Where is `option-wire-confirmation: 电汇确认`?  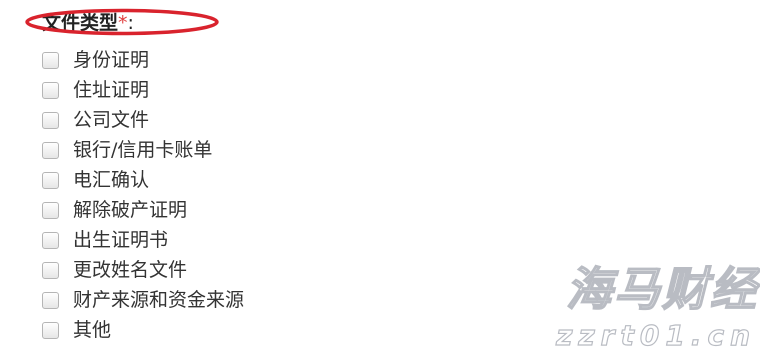 option-wire-confirmation: 电汇确认 is located at coordinates (252, 180).